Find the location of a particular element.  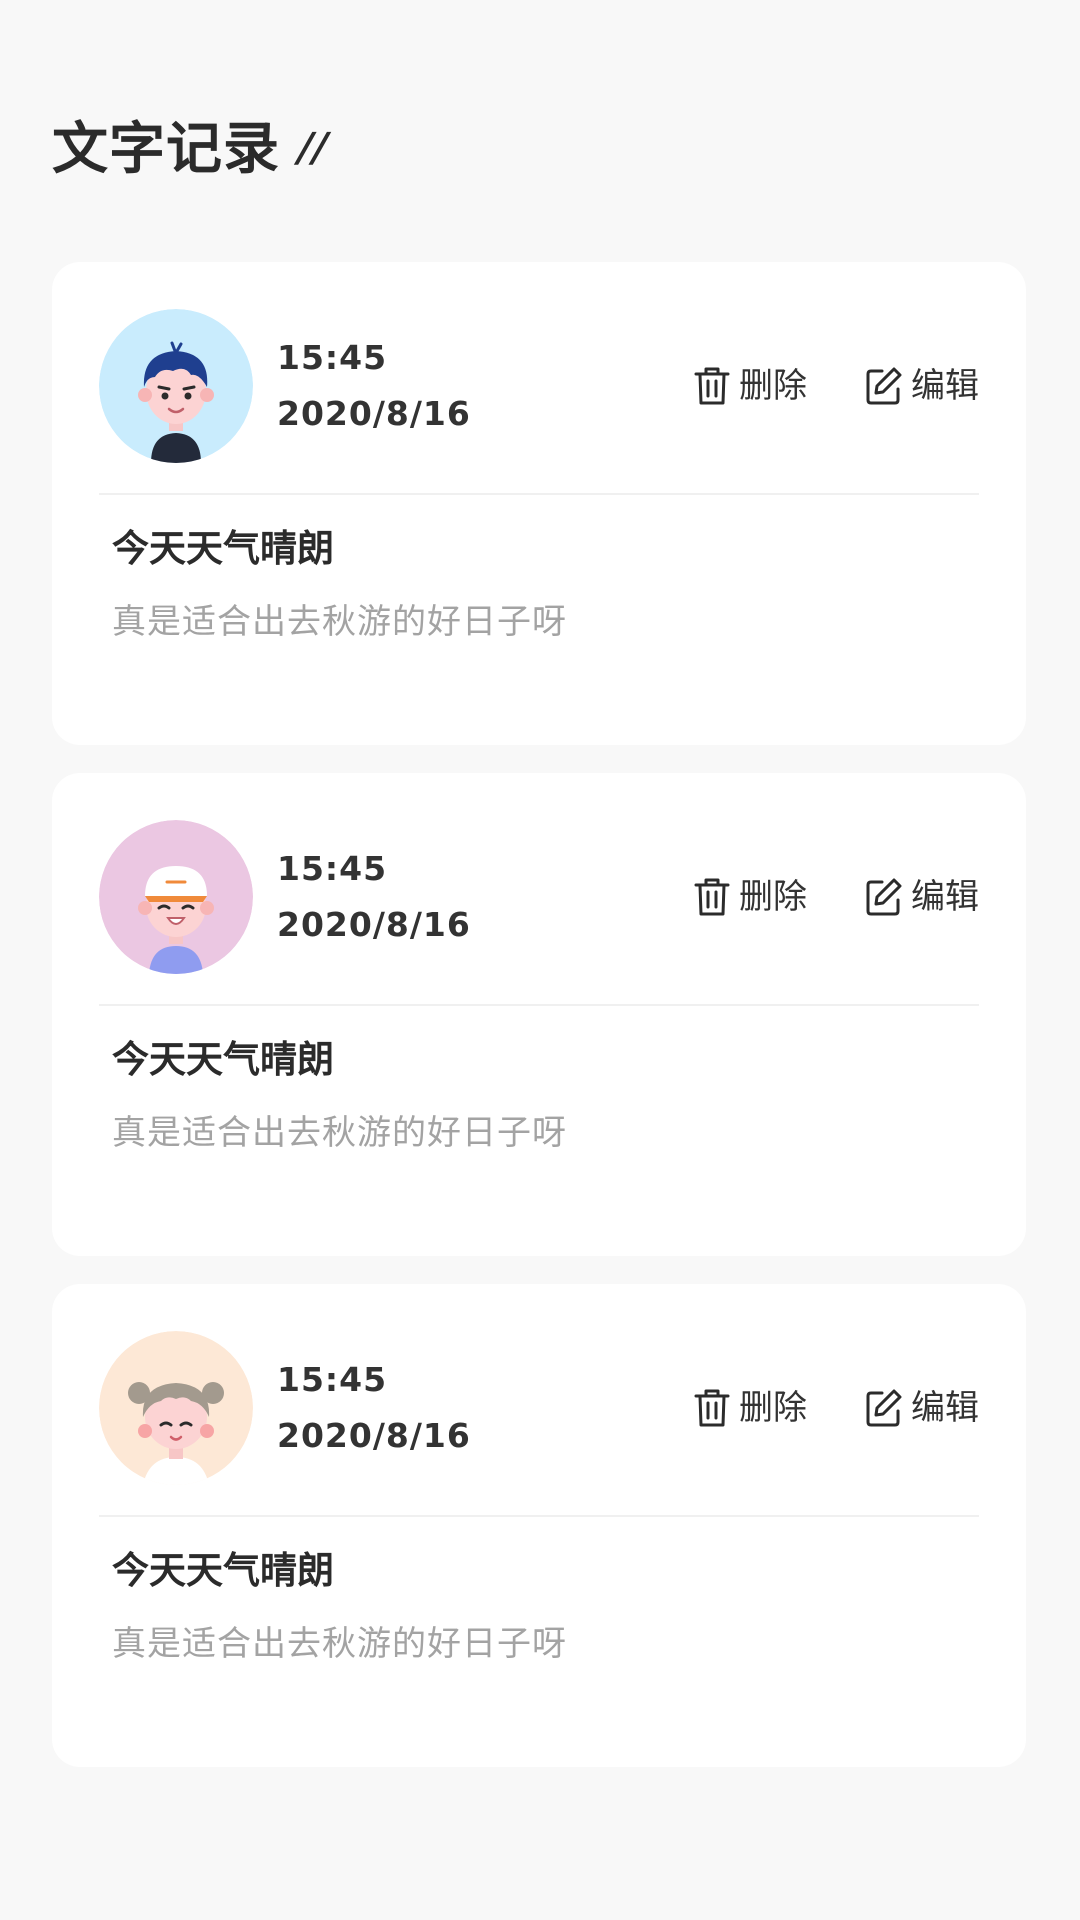

page-header: 文字记录 // is located at coordinates (192, 144).